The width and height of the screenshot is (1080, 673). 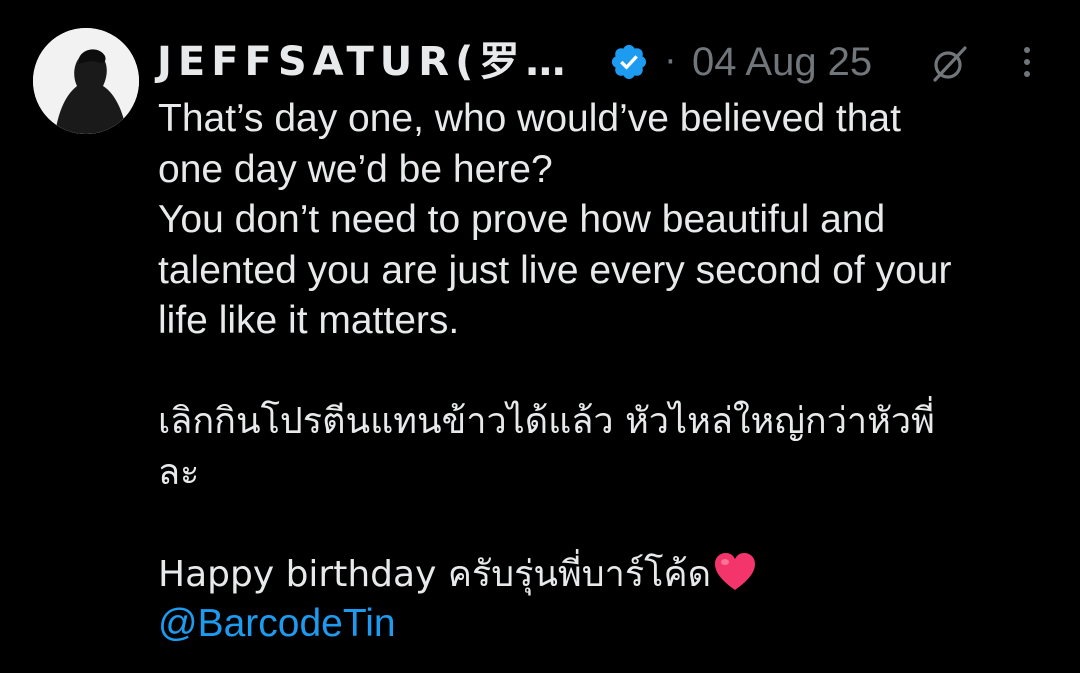 What do you see at coordinates (608, 624) in the screenshot?
I see `mention-link: @BarcodeTin` at bounding box center [608, 624].